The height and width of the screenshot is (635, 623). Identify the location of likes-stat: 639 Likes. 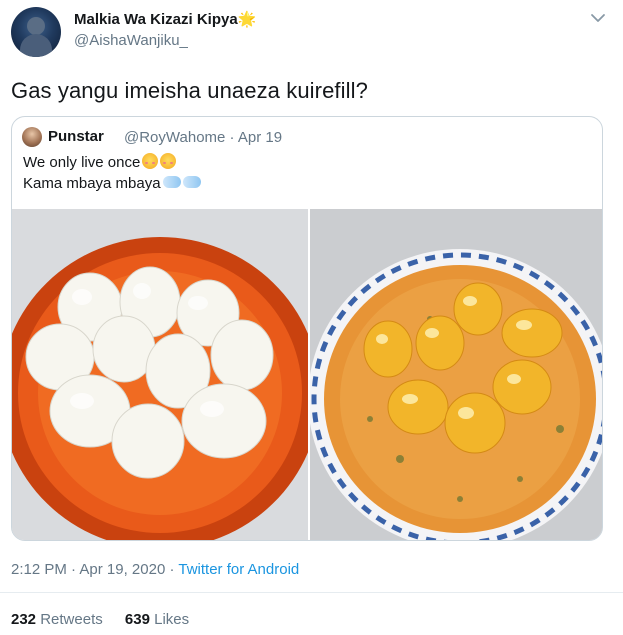
(157, 619).